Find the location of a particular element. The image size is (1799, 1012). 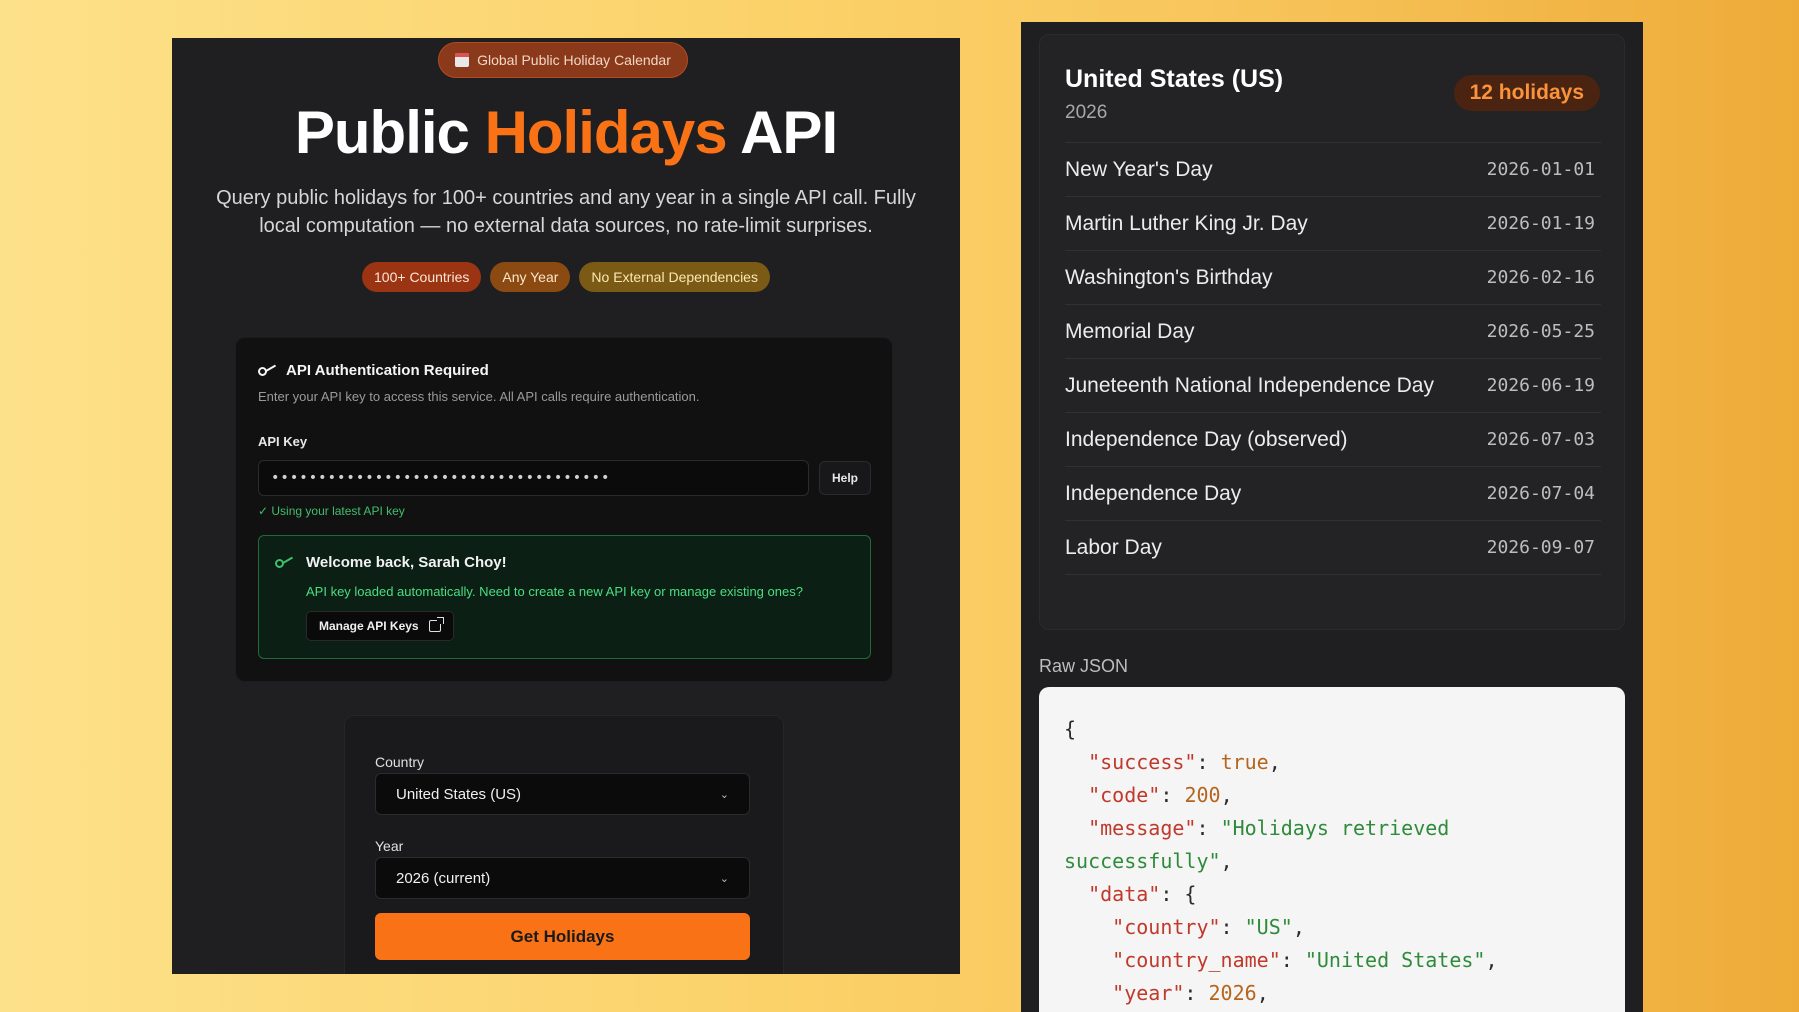

holiday-row: Labor Day 2026-09-07 is located at coordinates (1333, 548).